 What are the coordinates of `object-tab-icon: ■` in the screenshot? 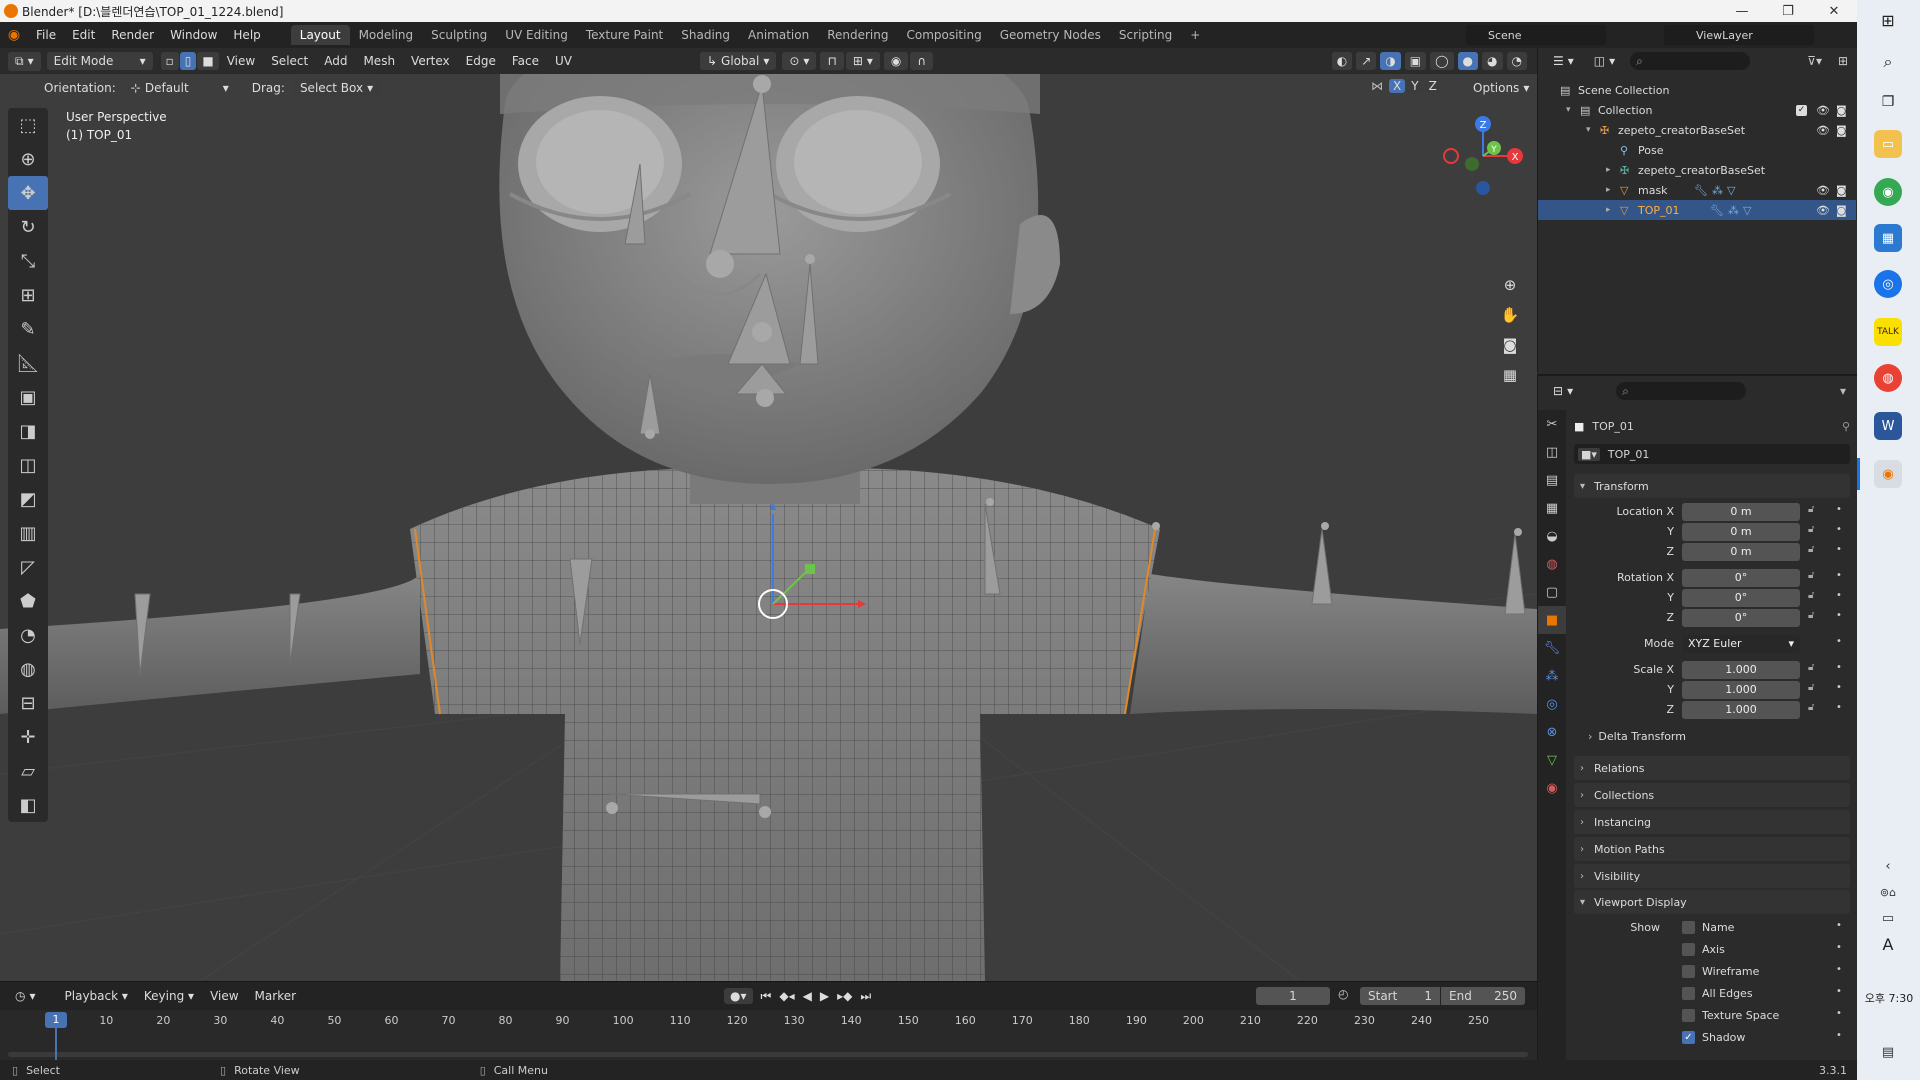 It's located at (1552, 620).